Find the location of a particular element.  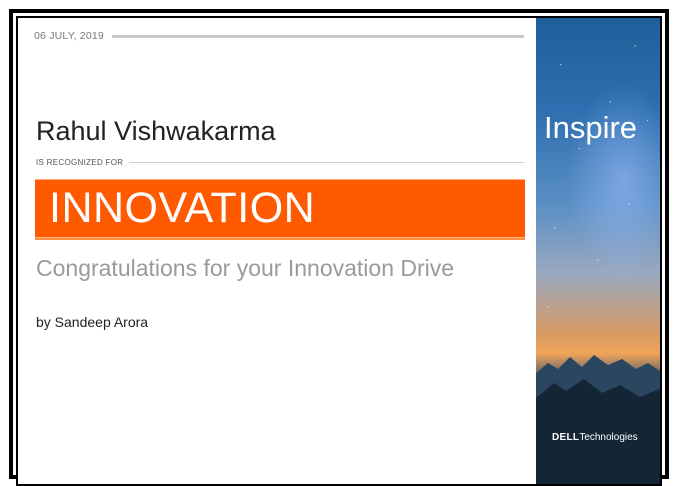

date-row: 06 JULY, 2019 is located at coordinates (279, 36).